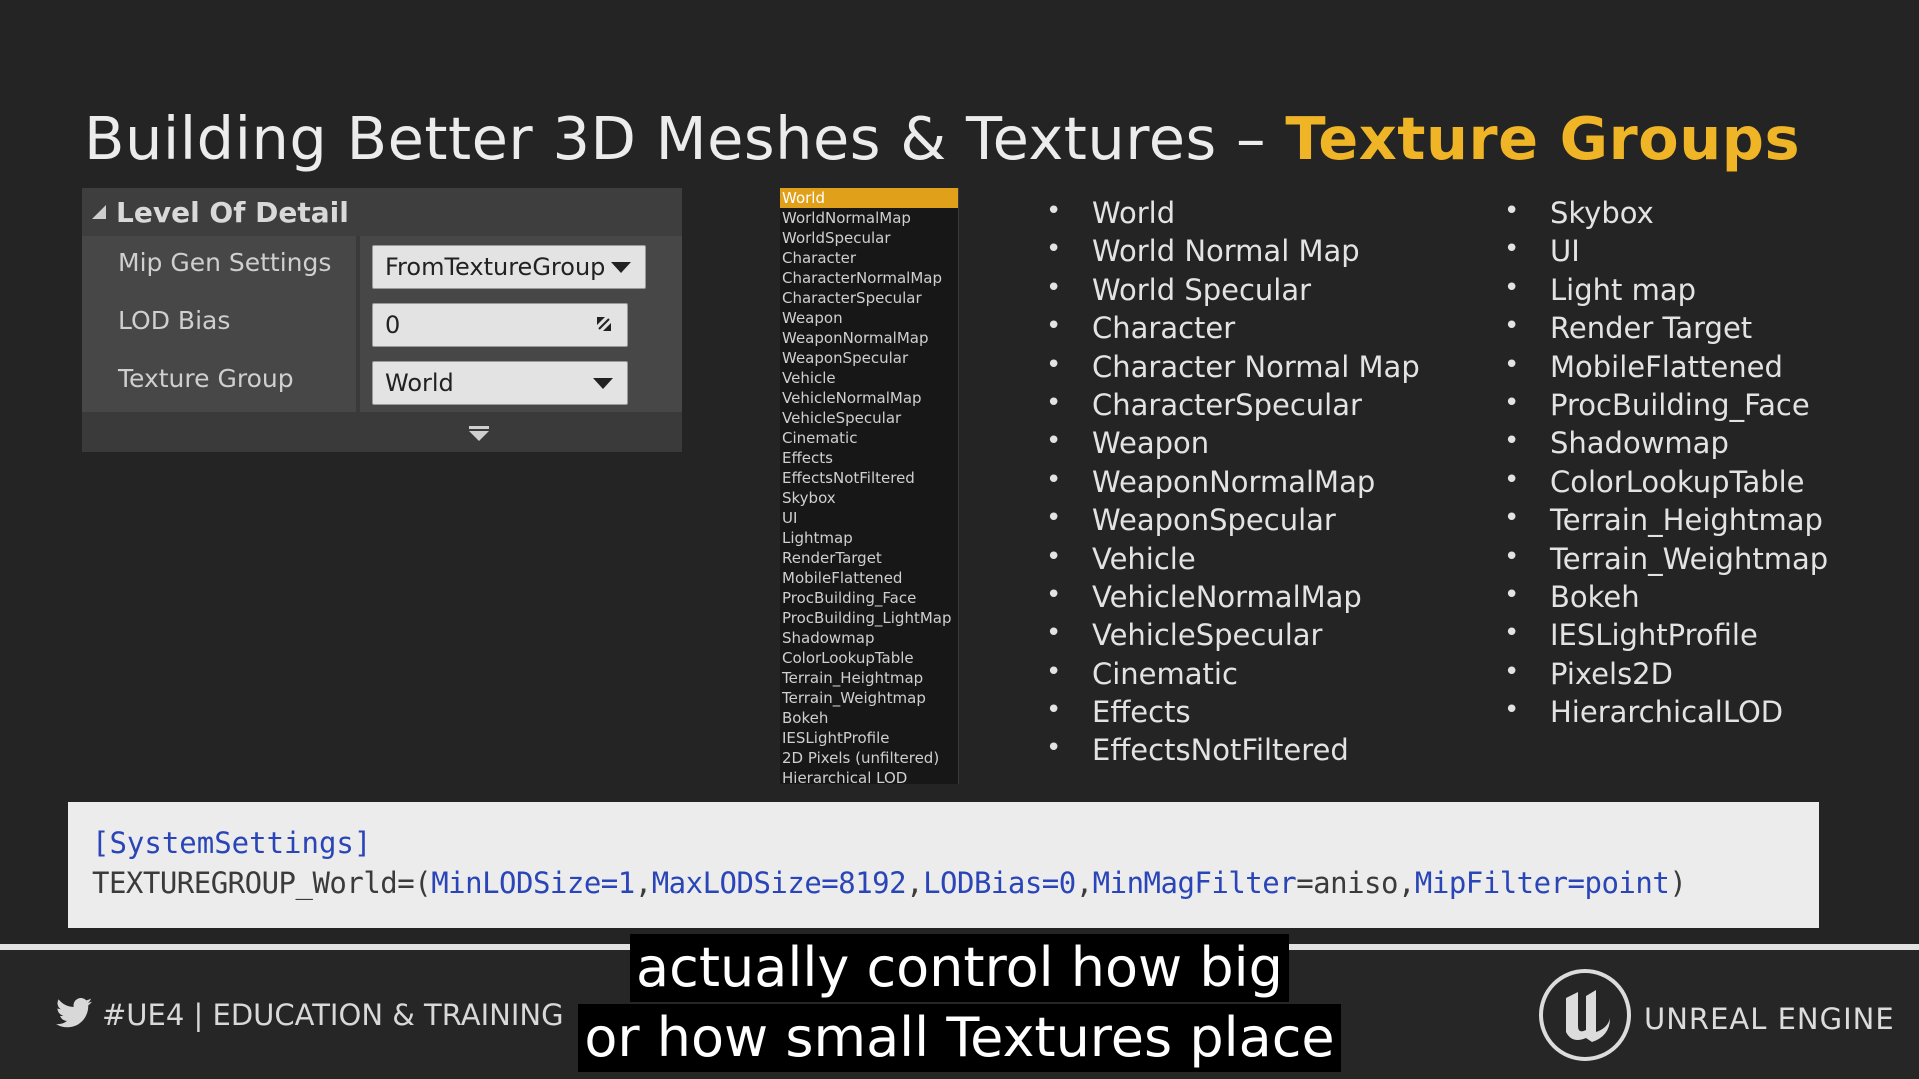 The width and height of the screenshot is (1919, 1079). I want to click on code-mip: MipFilter=point, so click(1542, 883).